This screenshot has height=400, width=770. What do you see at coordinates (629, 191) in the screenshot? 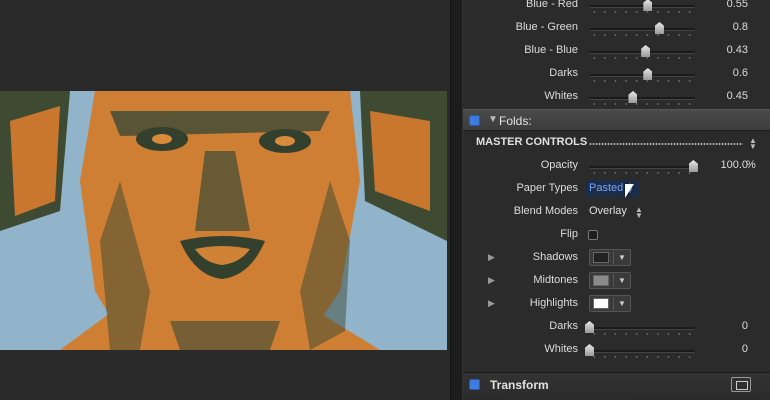
I see `mouse-pointer-icon` at bounding box center [629, 191].